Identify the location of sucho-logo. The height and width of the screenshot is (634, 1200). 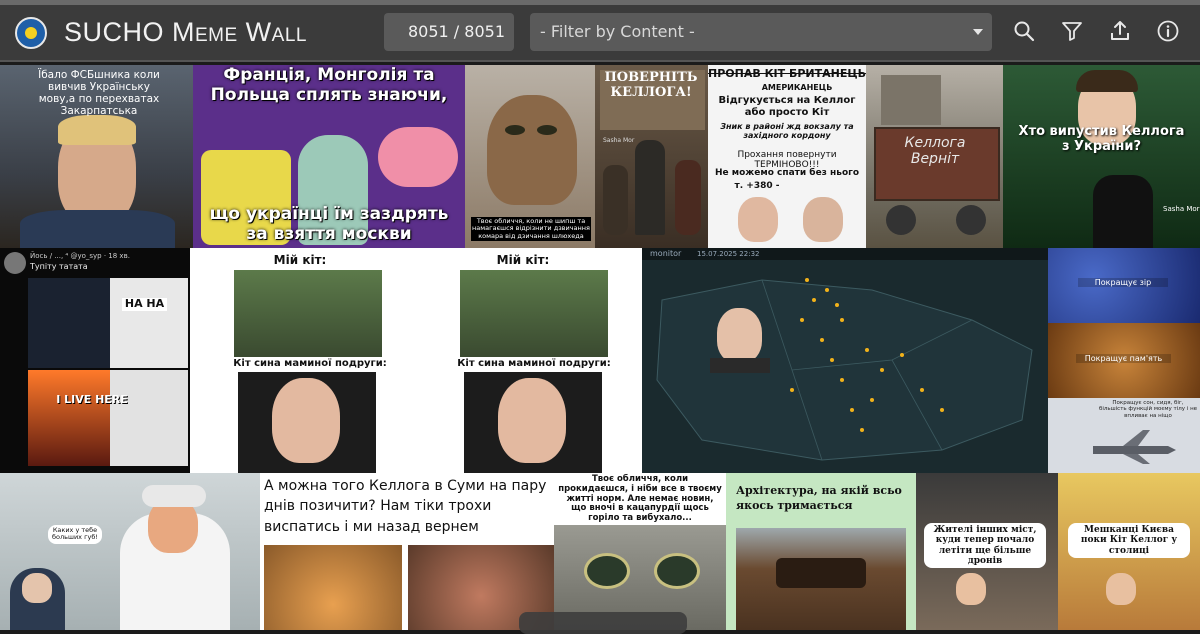
(31, 33).